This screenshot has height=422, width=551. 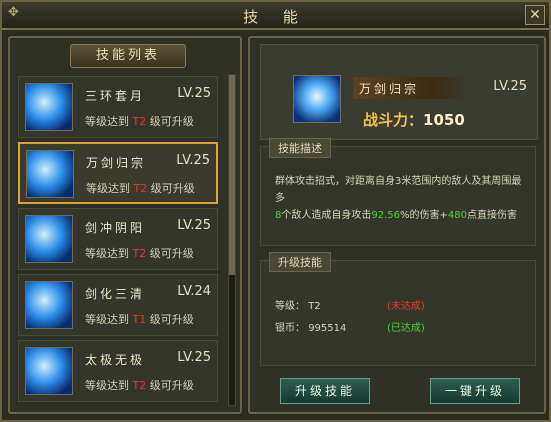 I want to click on skill-detail-header: 万剑归宗 LV.25 战斗力：1050, so click(x=399, y=92).